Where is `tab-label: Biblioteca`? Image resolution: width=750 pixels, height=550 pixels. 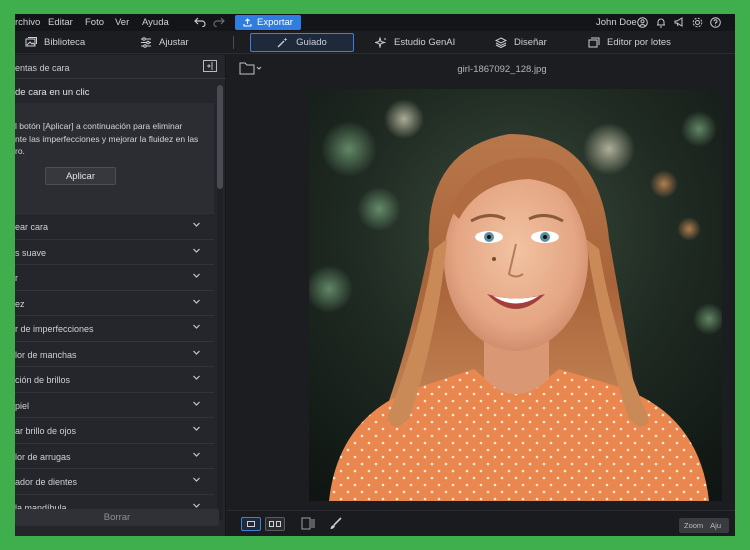
tab-label: Biblioteca is located at coordinates (65, 42).